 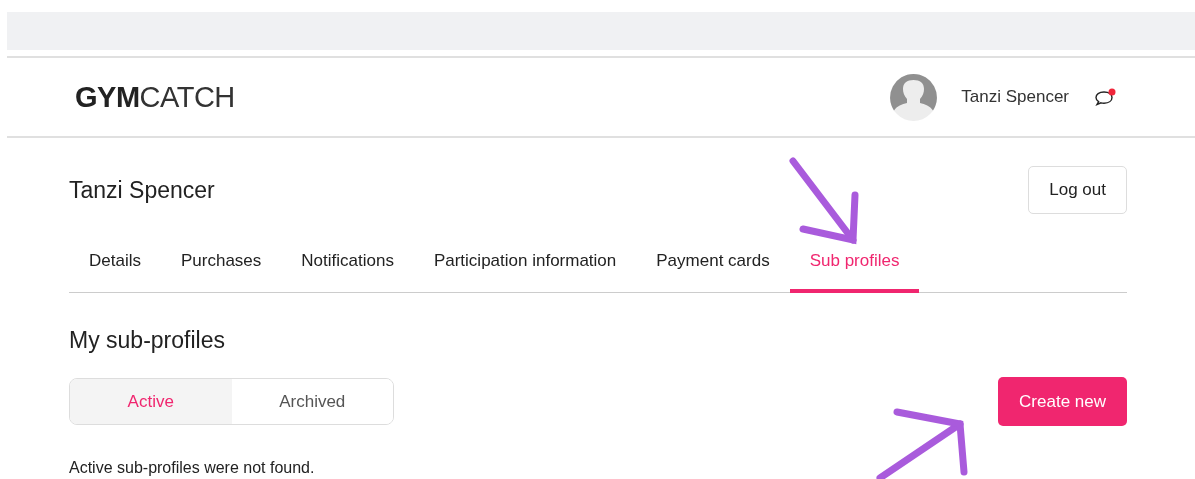 I want to click on logout-button: Log out, so click(x=1077, y=190).